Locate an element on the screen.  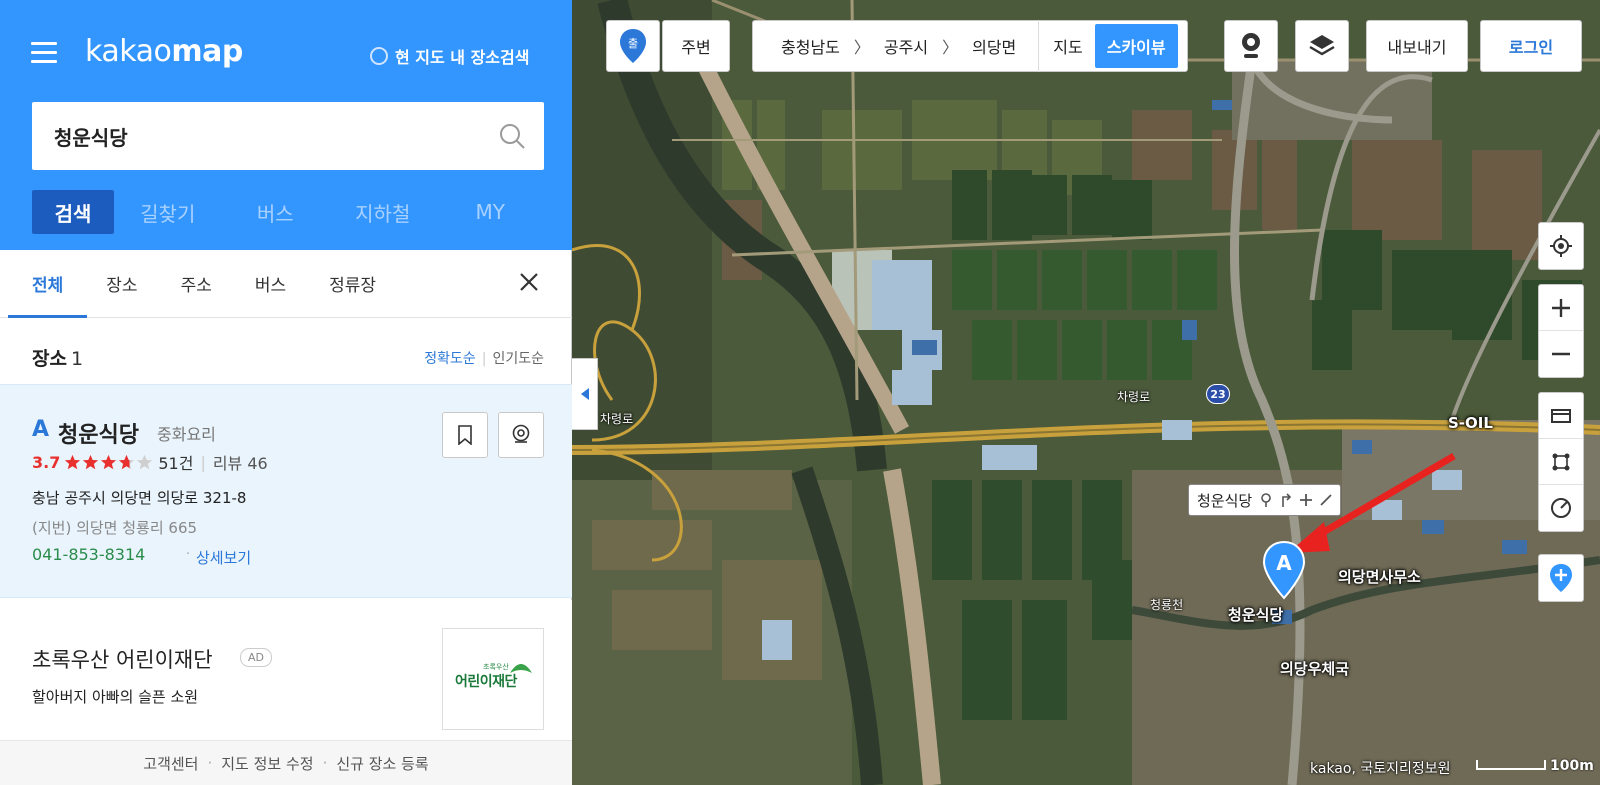
filter-tab-bus: 버스 is located at coordinates (270, 284).